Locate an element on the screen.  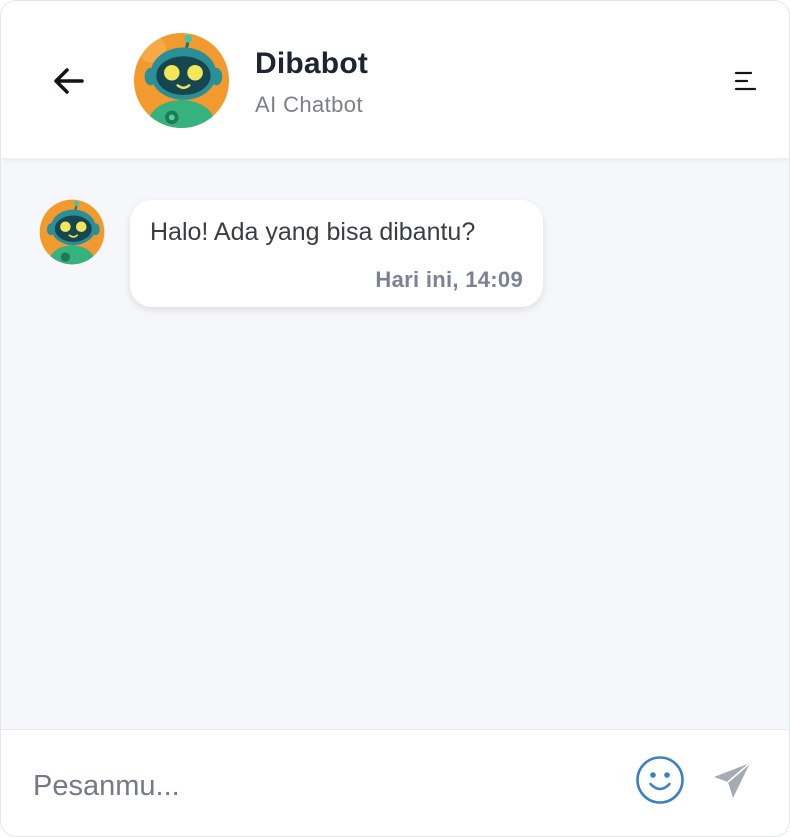
bot-subtitle: AI Chatbot is located at coordinates (309, 104).